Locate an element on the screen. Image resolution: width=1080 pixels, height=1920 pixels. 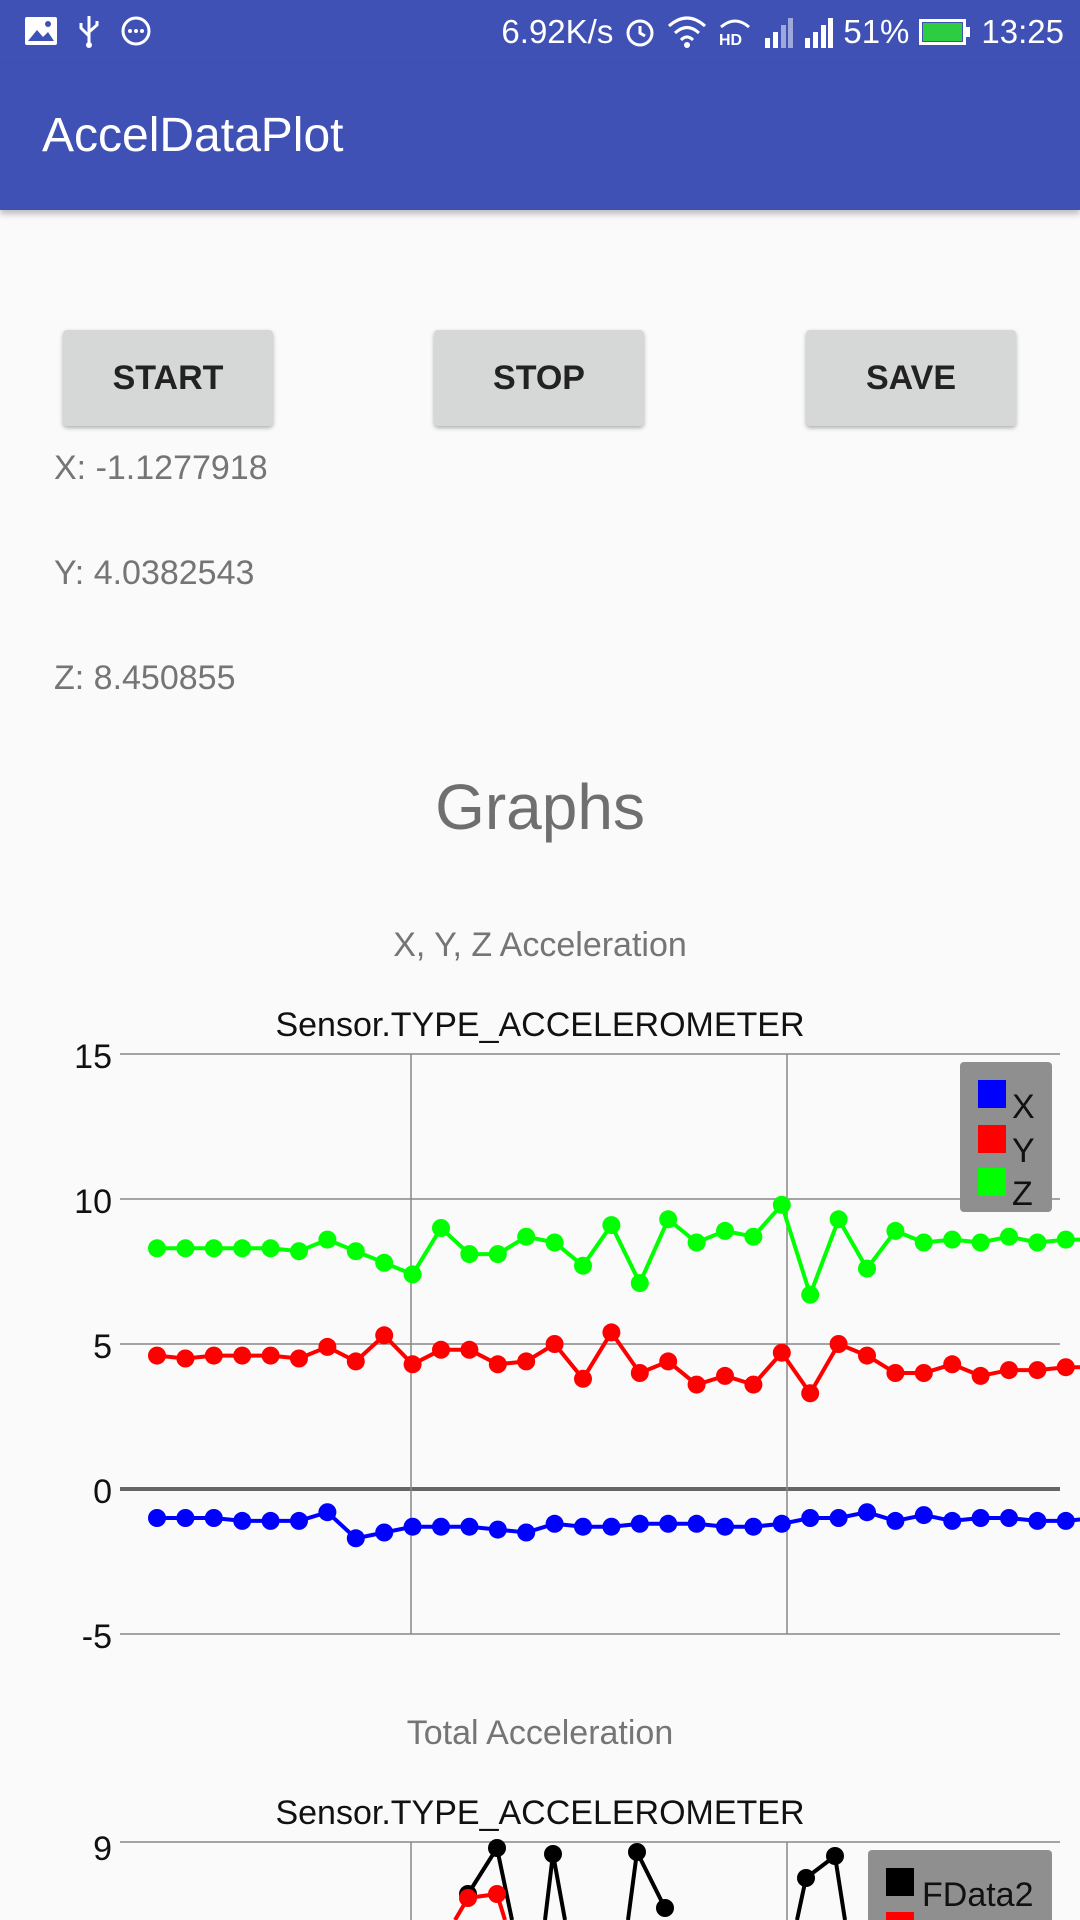
stop-button: STOP is located at coordinates (539, 378).